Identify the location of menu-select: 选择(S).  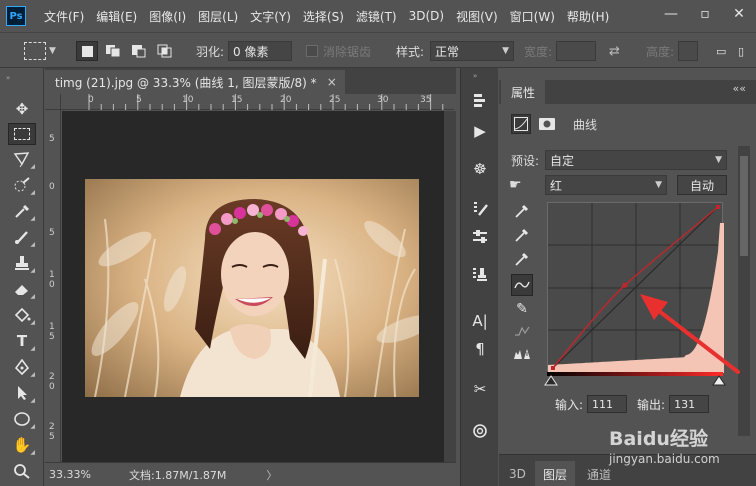
(323, 16).